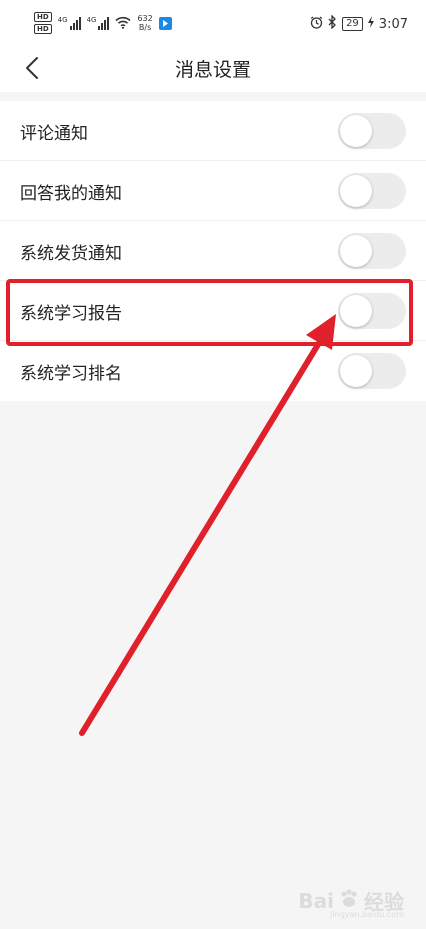 The image size is (426, 929). I want to click on hd-badge-1: HD, so click(43, 17).